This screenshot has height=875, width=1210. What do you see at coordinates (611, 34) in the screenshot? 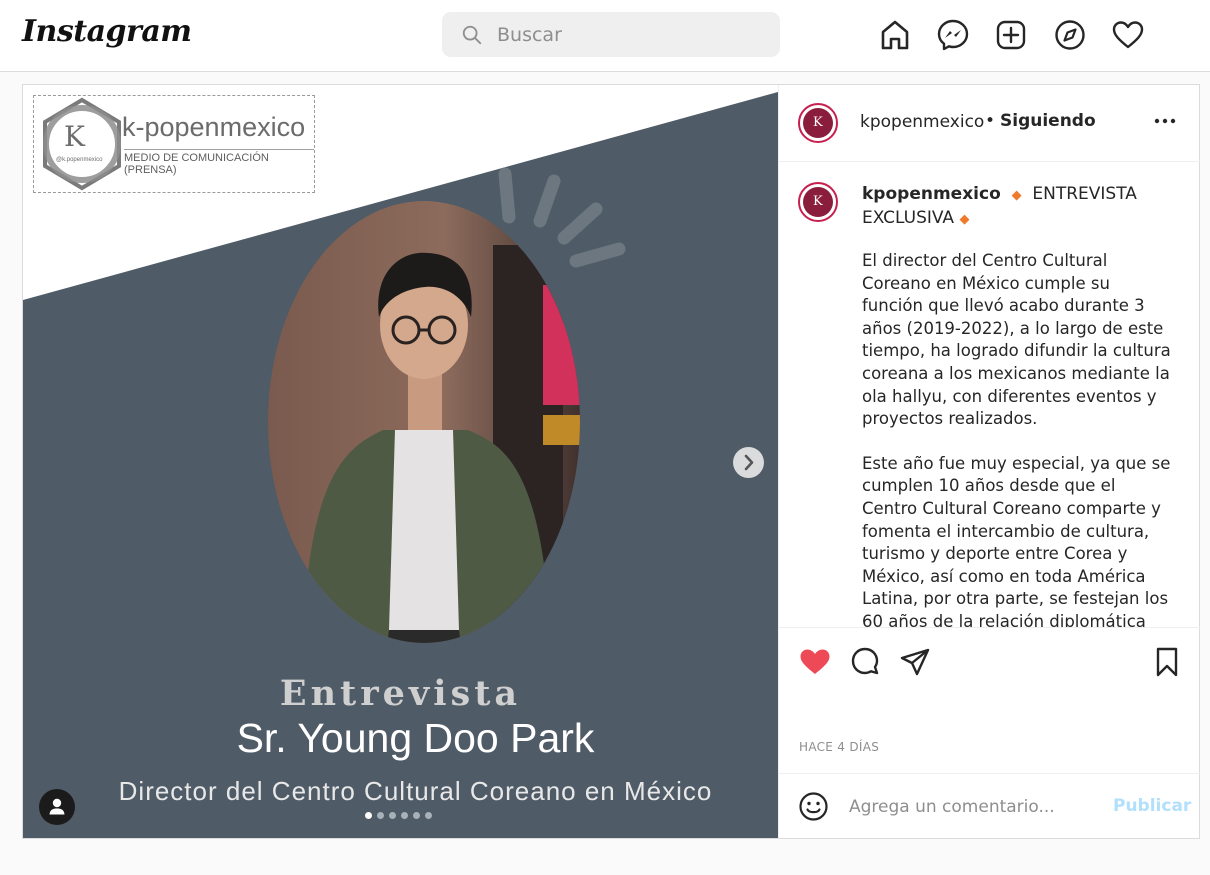
I see `search-box: Buscar` at bounding box center [611, 34].